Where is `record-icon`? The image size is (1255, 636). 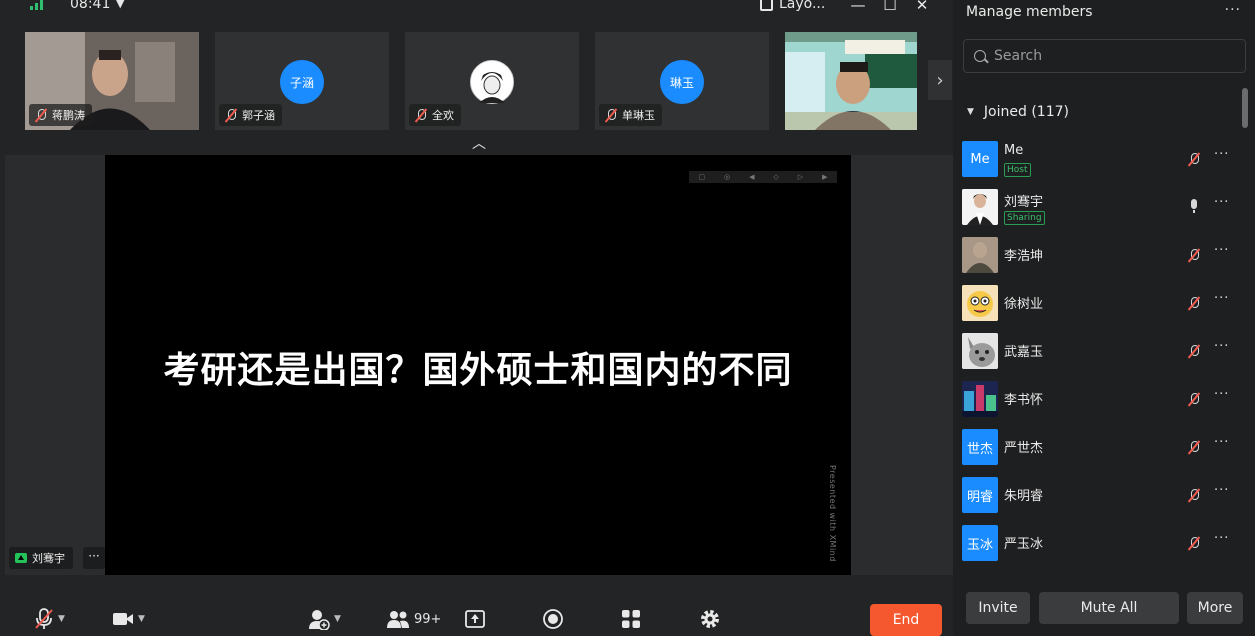
record-icon is located at coordinates (553, 619).